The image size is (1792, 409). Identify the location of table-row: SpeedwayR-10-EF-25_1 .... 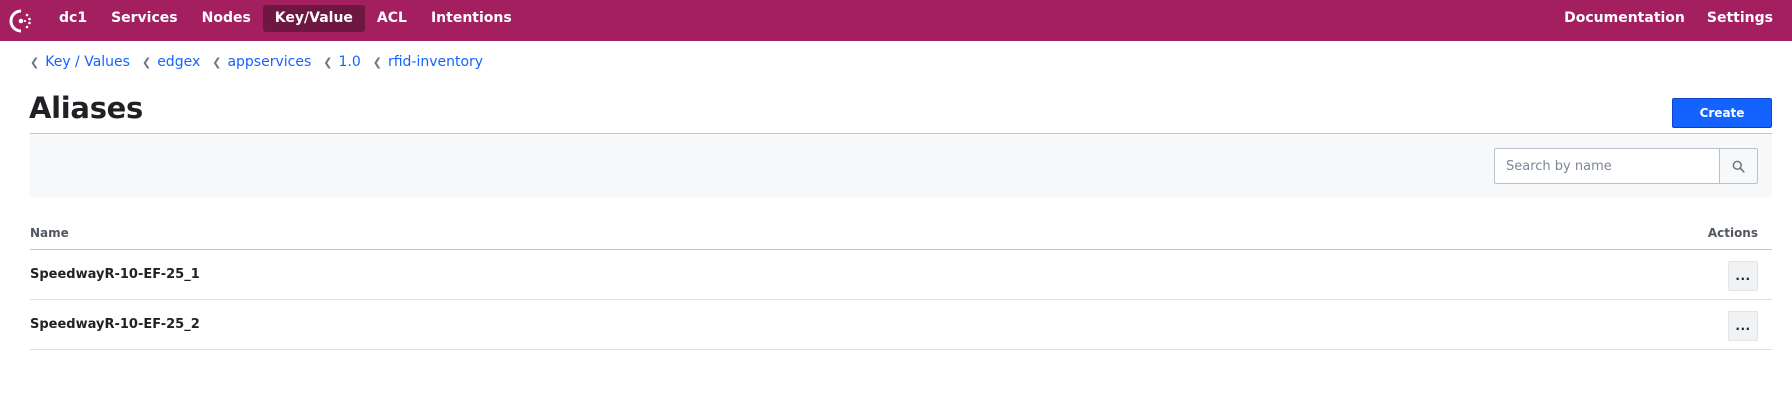
(901, 275).